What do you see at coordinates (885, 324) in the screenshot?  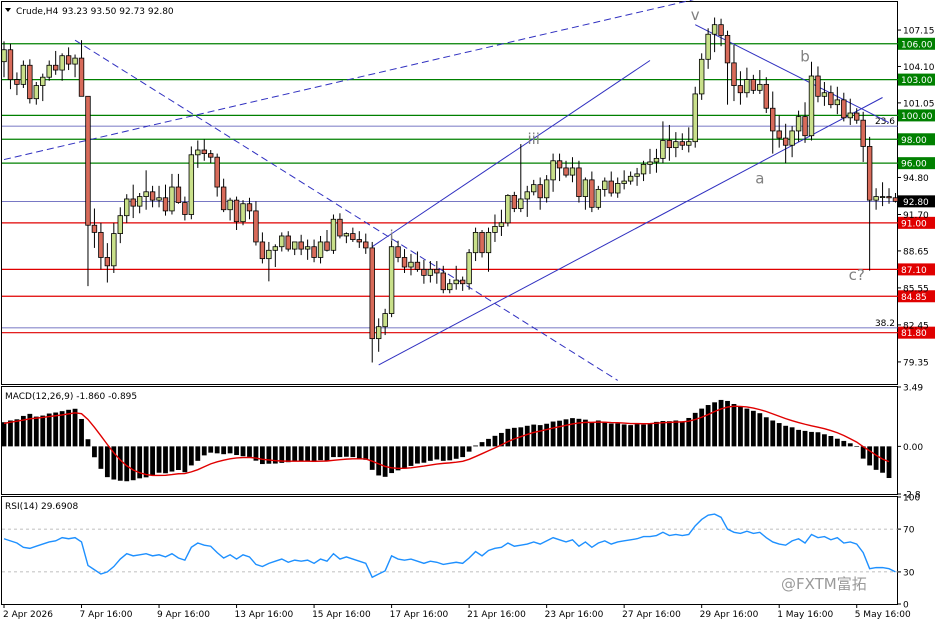 I see `fibo-label-1: 38.2` at bounding box center [885, 324].